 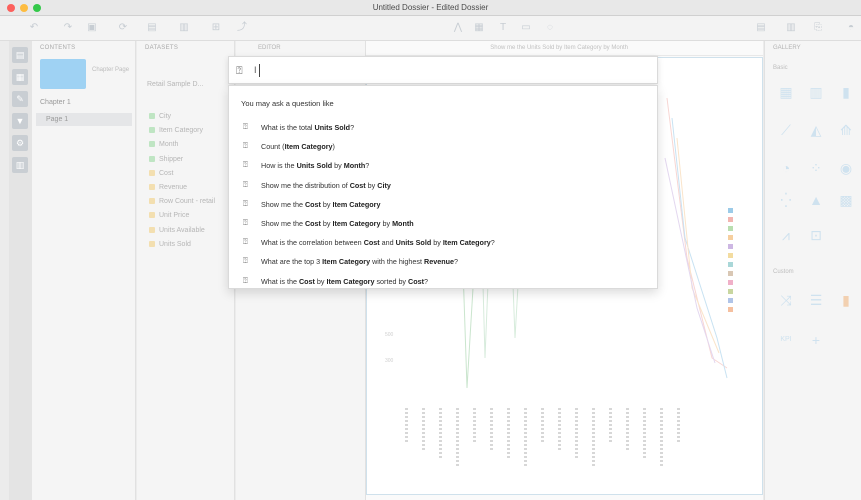 I want to click on share-icon: ⎘, so click(x=818, y=28).